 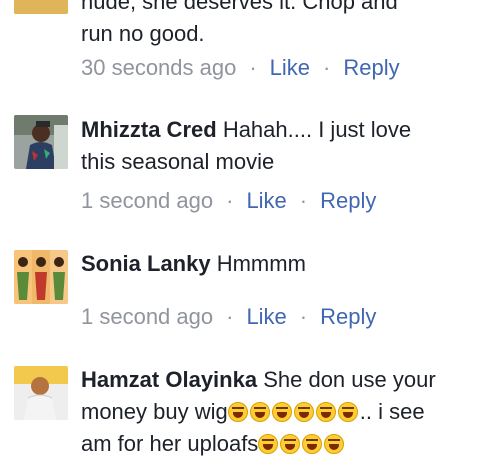 I want to click on comment-text-line: run no good., so click(x=143, y=33).